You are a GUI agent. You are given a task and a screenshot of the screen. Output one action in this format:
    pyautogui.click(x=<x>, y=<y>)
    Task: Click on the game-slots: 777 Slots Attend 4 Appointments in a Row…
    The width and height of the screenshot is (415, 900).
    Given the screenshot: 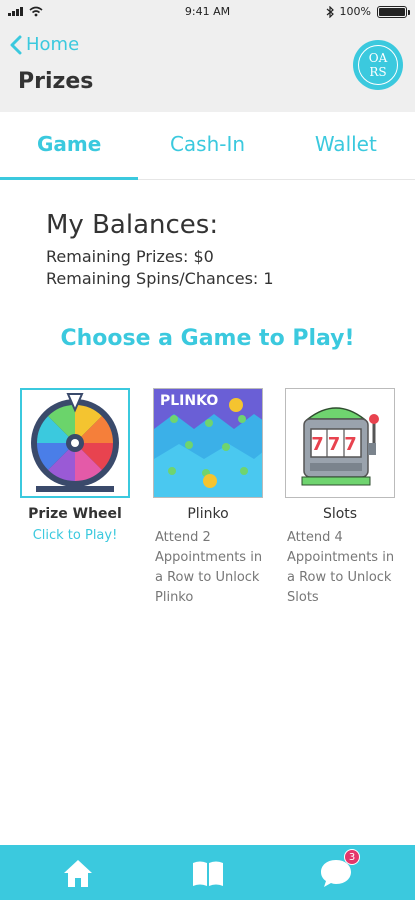 What is the action you would take?
    pyautogui.click(x=340, y=498)
    